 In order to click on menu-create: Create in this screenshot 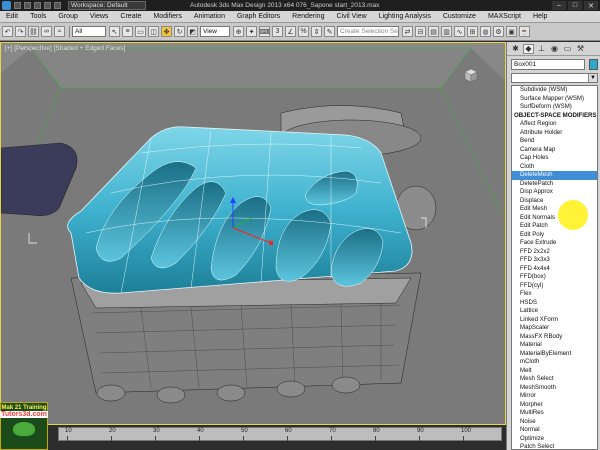, I will do `click(130, 16)`.